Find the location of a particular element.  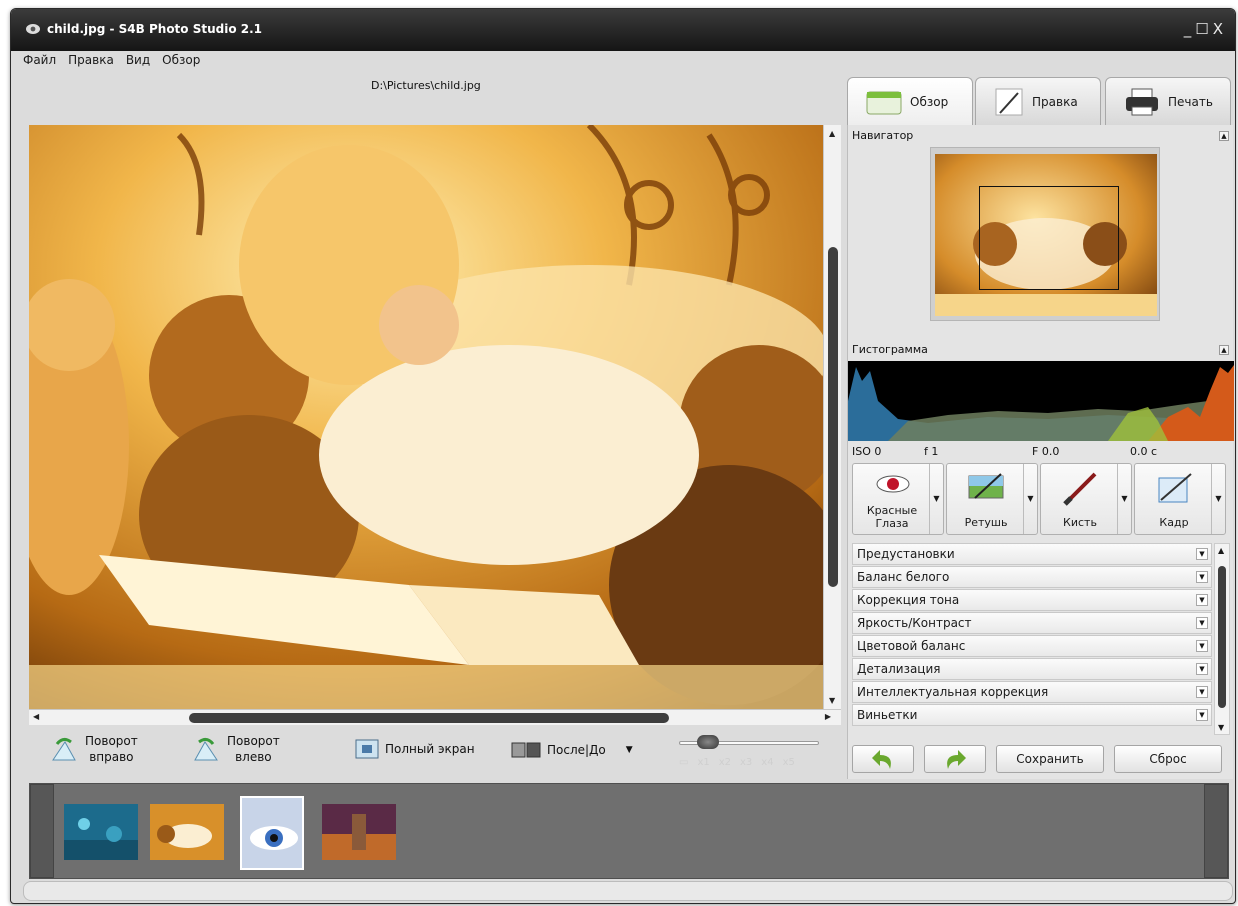

title-bar: child.jpg - S4B Photo Studio 2.1 _☐X is located at coordinates (623, 30).